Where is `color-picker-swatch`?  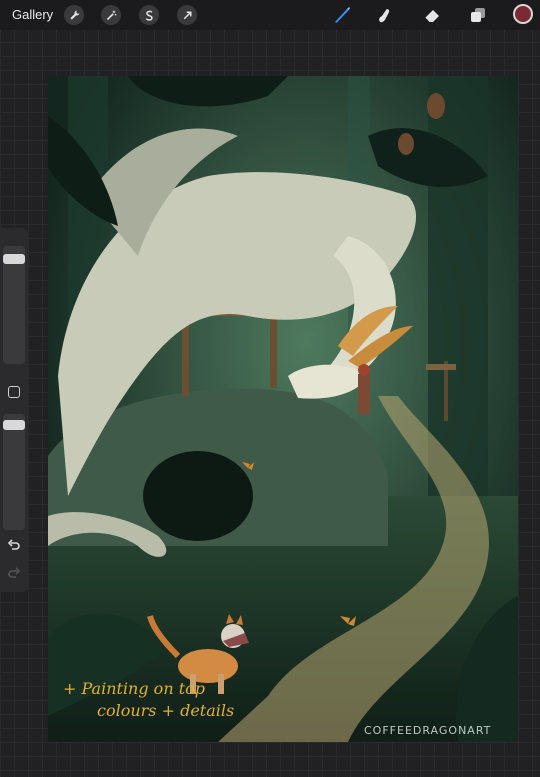
color-picker-swatch is located at coordinates (523, 14).